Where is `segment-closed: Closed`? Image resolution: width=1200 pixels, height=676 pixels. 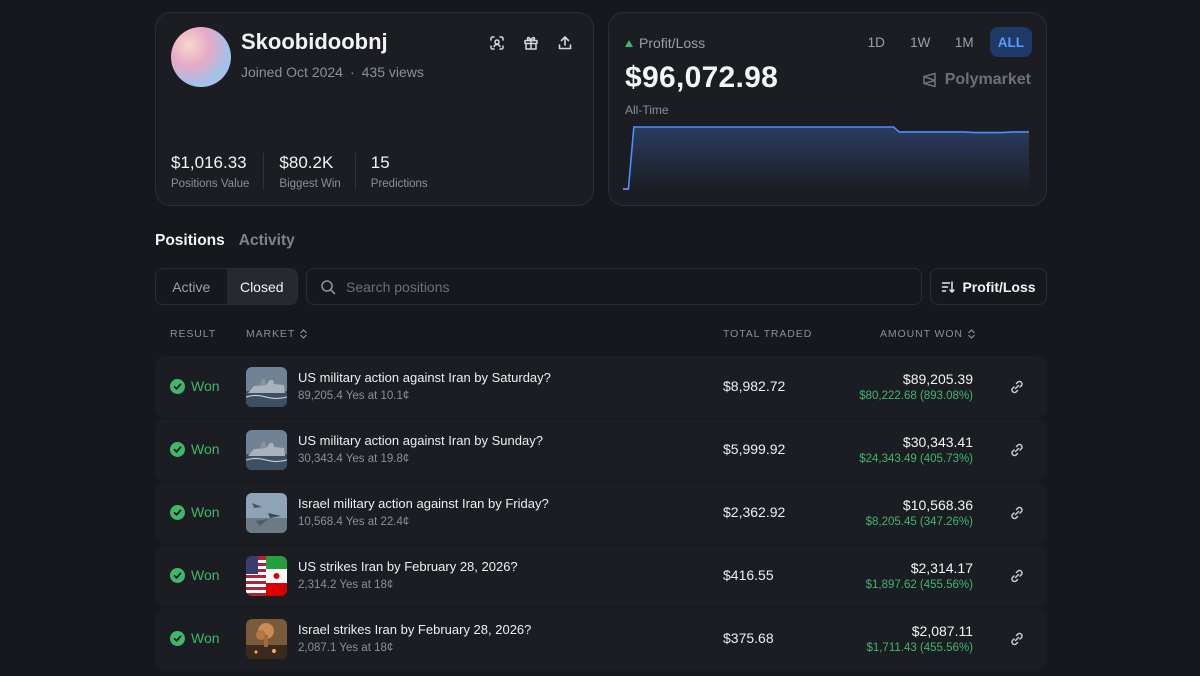
segment-closed: Closed is located at coordinates (261, 286).